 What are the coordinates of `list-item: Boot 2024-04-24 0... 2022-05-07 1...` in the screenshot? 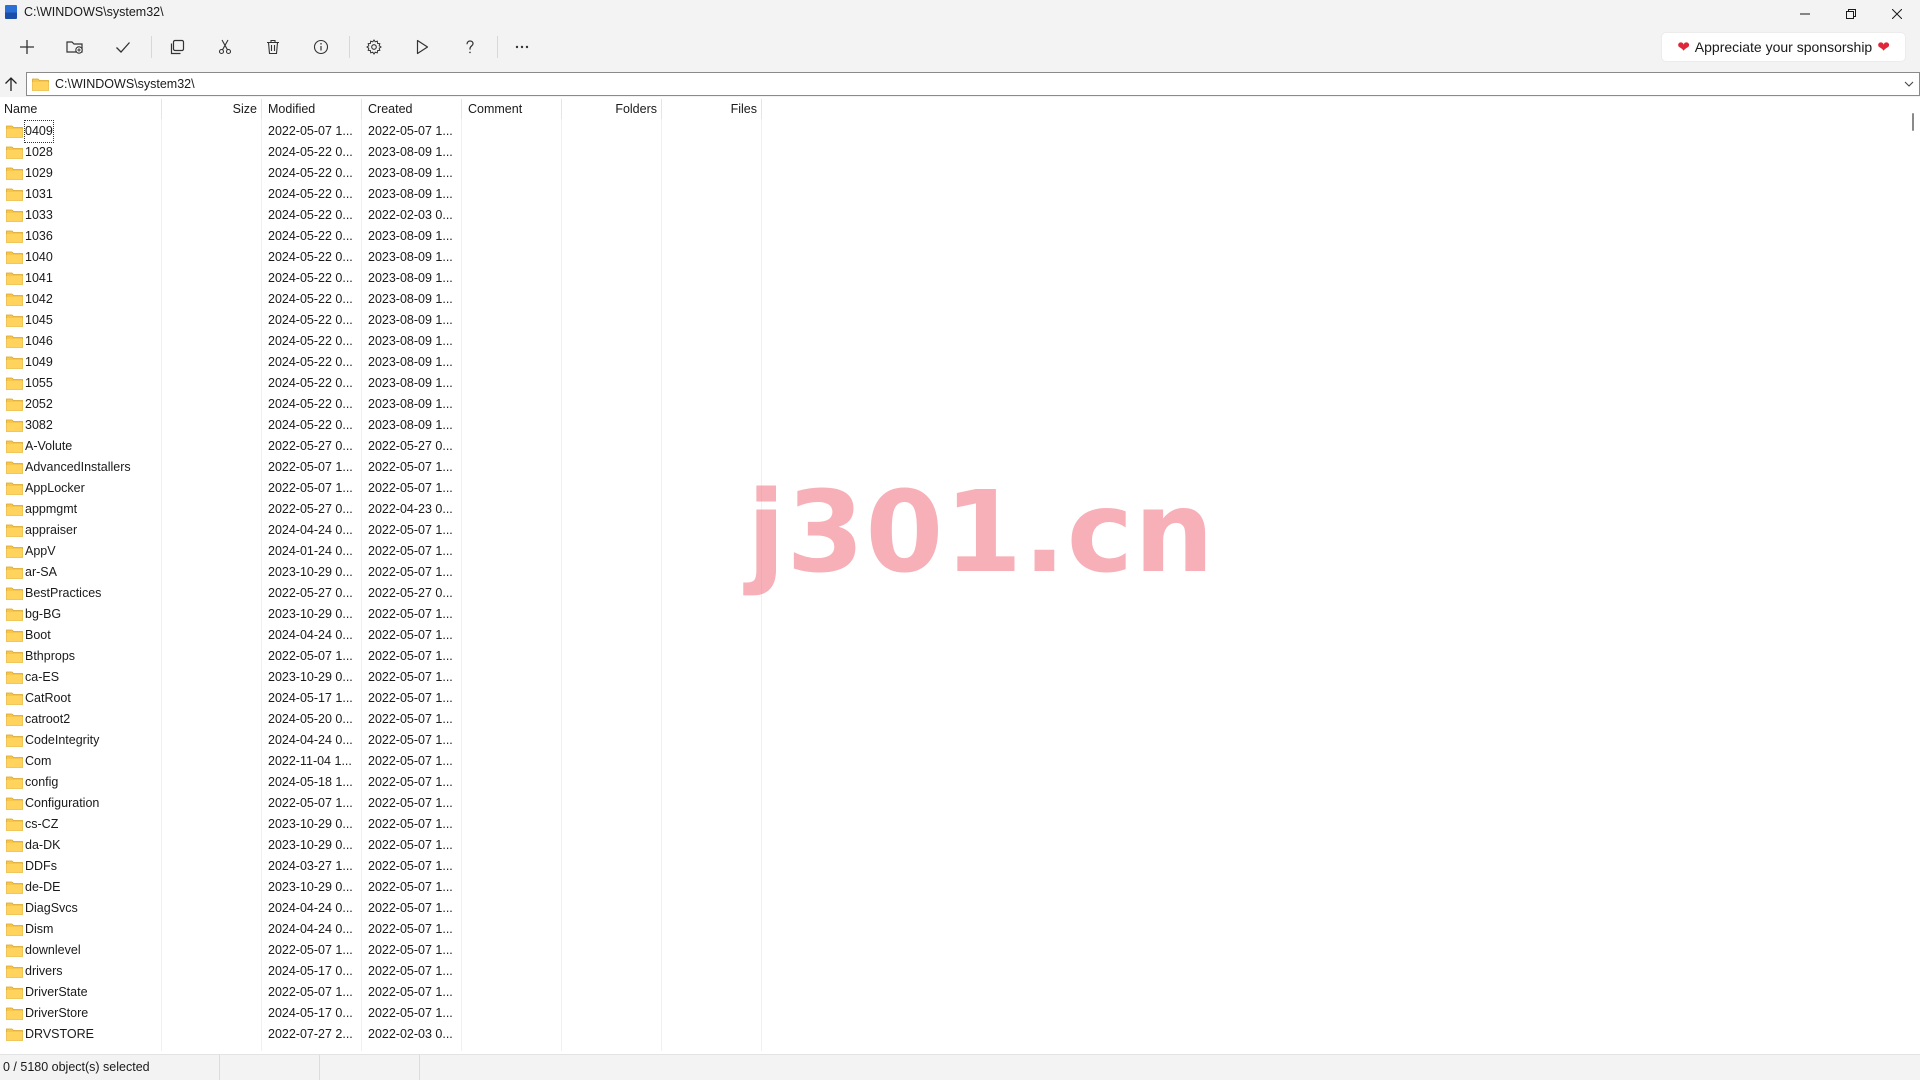 It's located at (381, 635).